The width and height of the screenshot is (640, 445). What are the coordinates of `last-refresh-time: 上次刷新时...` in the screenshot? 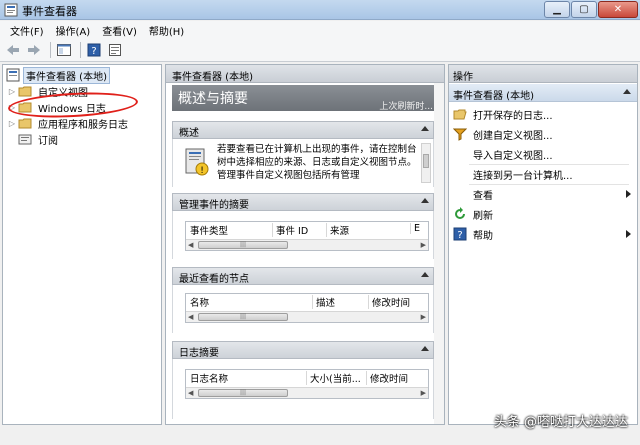 It's located at (406, 107).